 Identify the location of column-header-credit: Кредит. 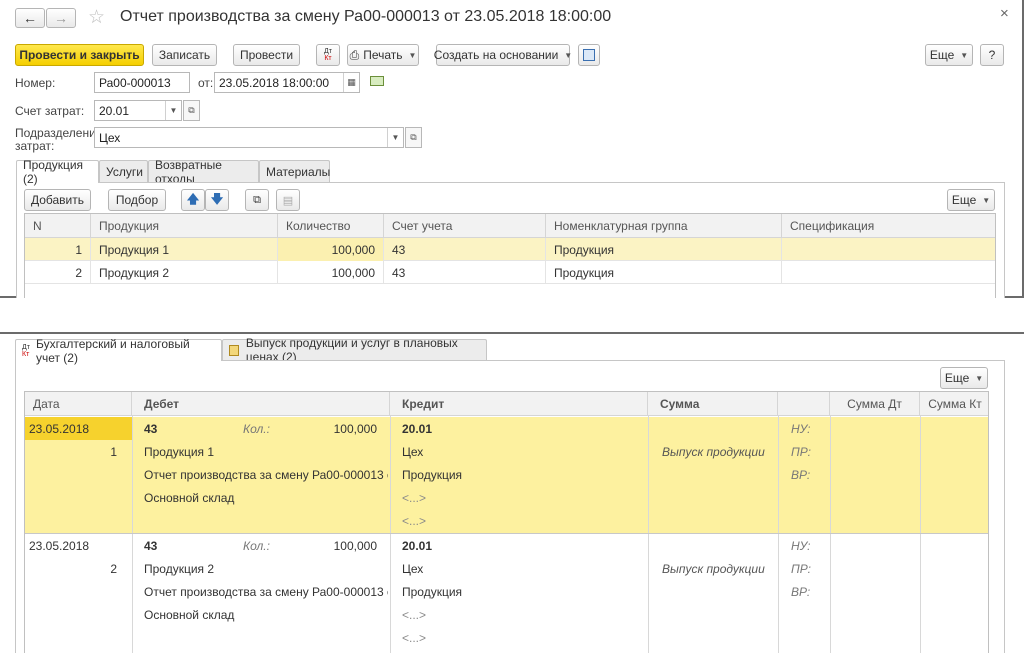
(519, 404).